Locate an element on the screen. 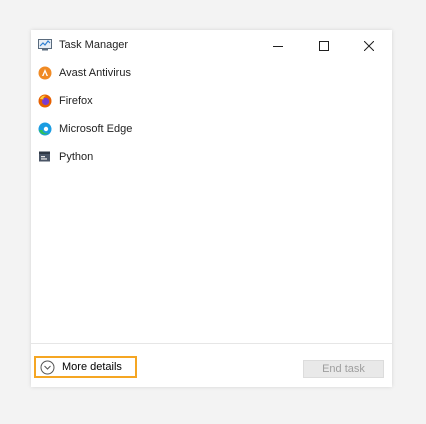 The height and width of the screenshot is (424, 426). maximize-button is located at coordinates (324, 46).